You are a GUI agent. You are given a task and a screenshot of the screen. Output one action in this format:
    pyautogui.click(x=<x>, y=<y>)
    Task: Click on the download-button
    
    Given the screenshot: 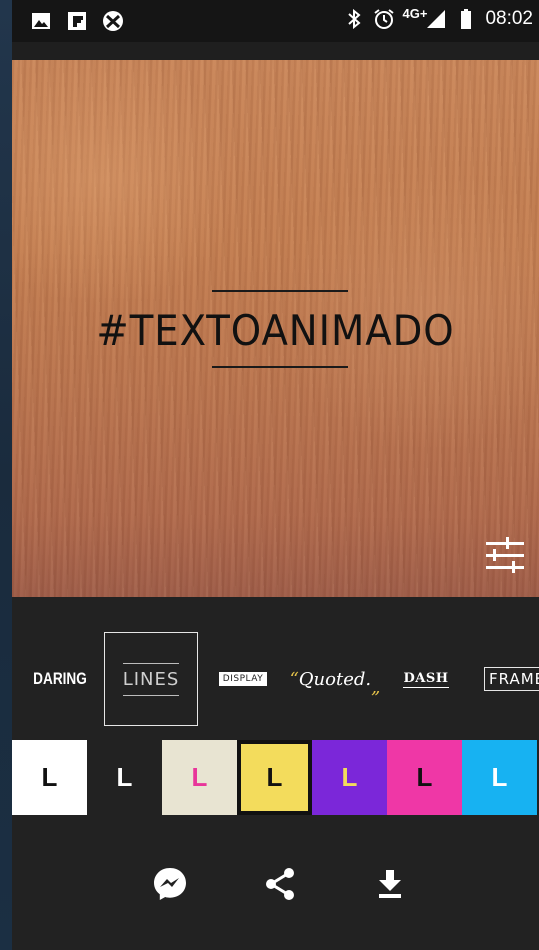 What is the action you would take?
    pyautogui.click(x=390, y=884)
    